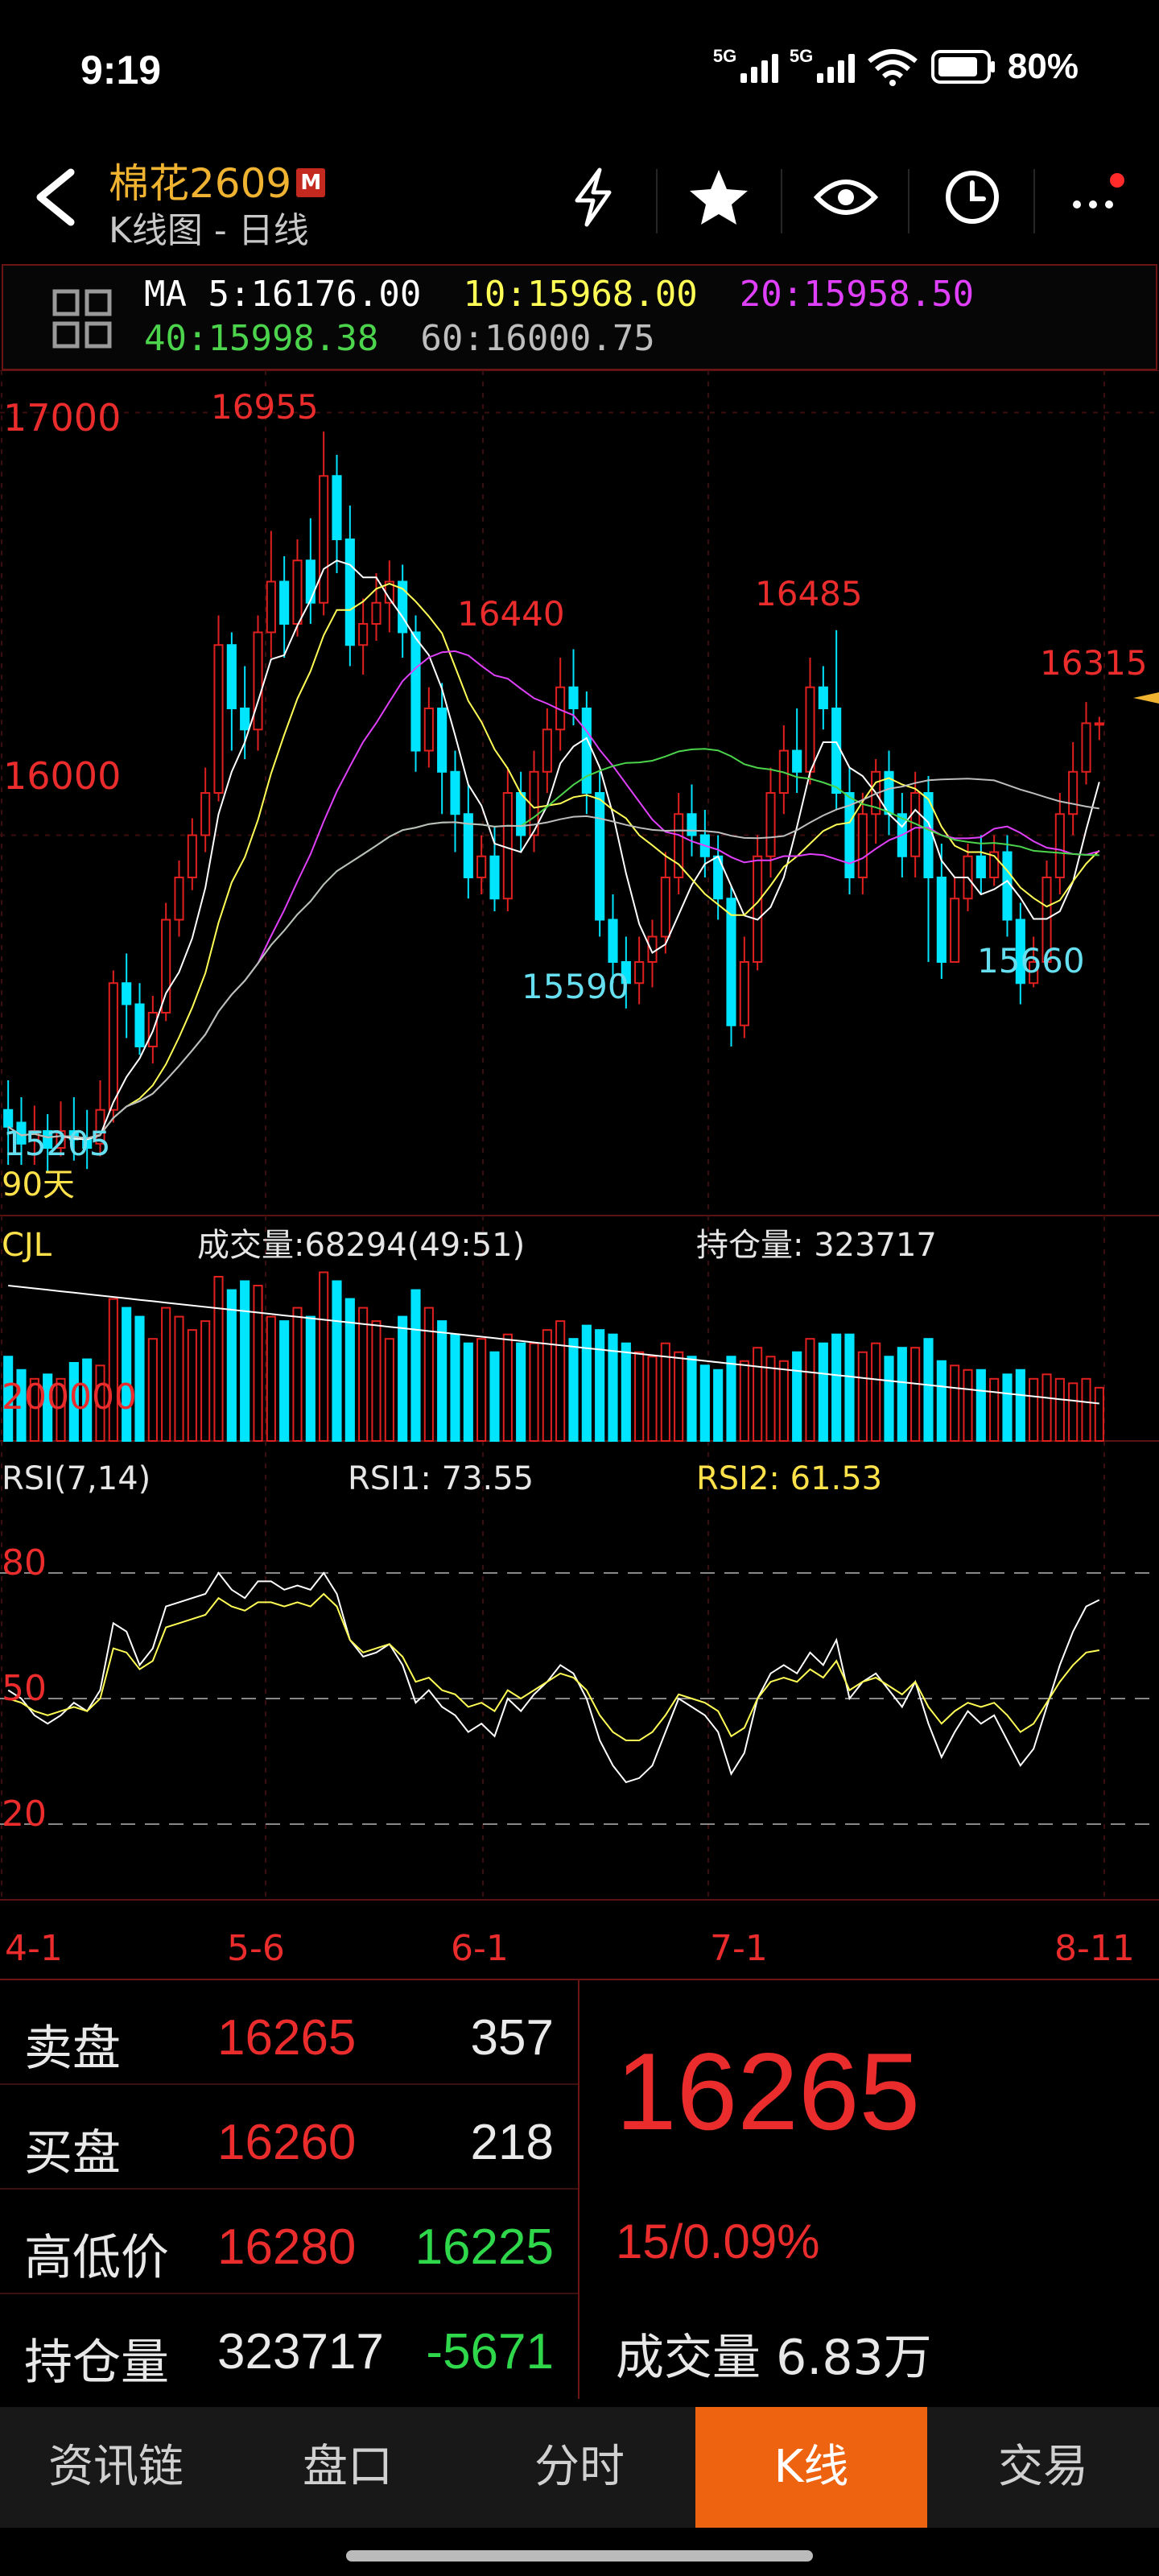  What do you see at coordinates (289, 2242) in the screenshot?
I see `high-low-row: 高低价 16280 16225` at bounding box center [289, 2242].